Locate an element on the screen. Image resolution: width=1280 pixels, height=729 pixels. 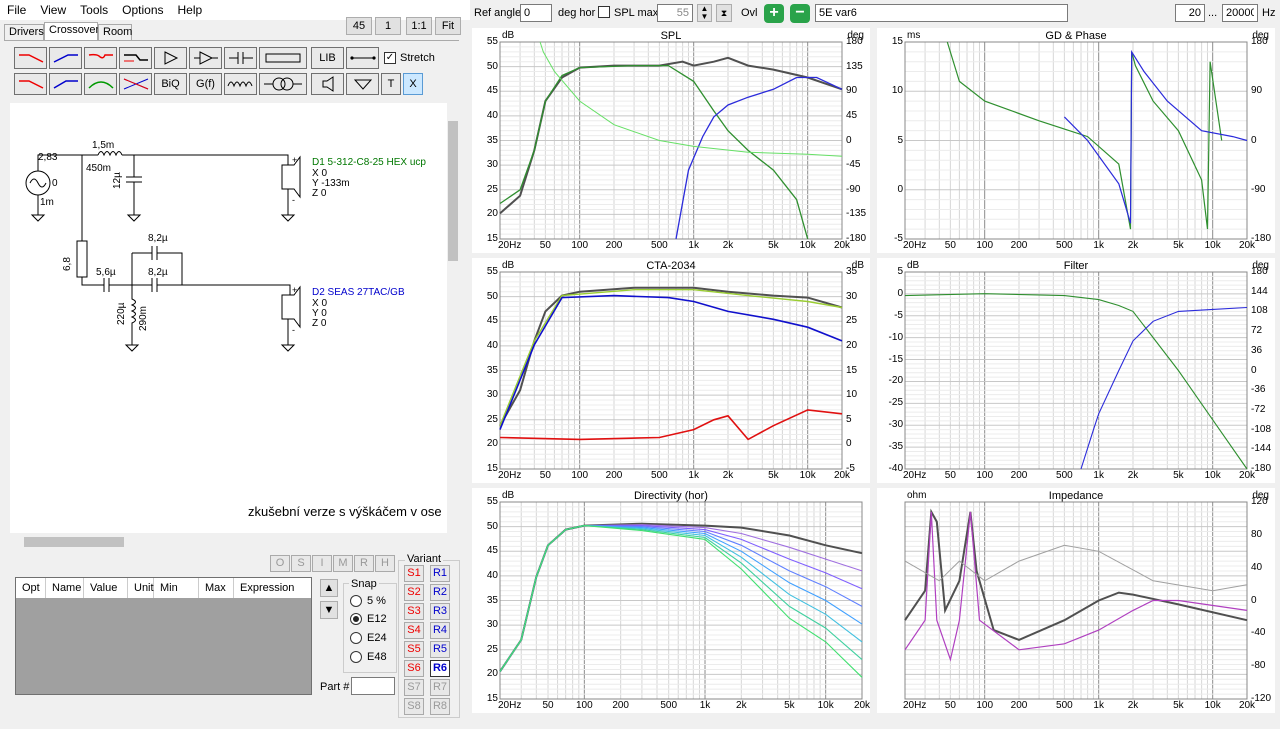
spl-max-checkbox is located at coordinates (604, 12).